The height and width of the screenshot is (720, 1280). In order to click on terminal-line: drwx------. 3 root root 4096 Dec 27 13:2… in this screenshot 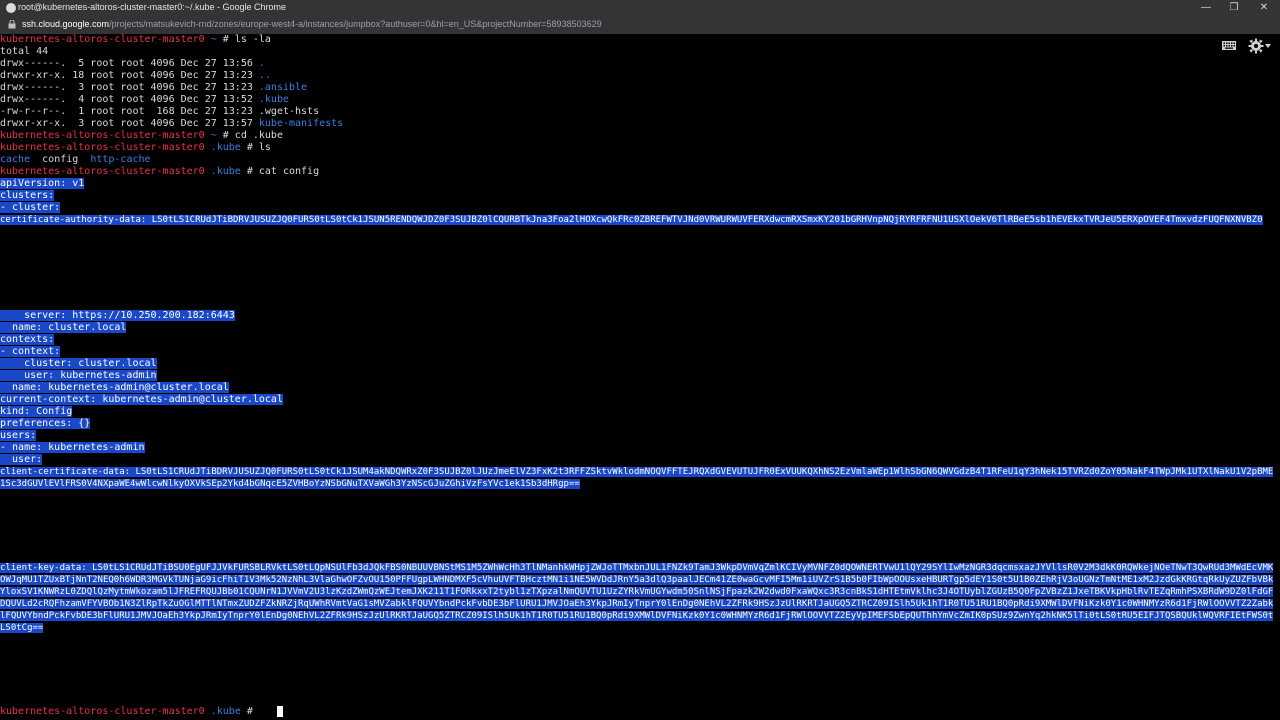, I will do `click(154, 87)`.